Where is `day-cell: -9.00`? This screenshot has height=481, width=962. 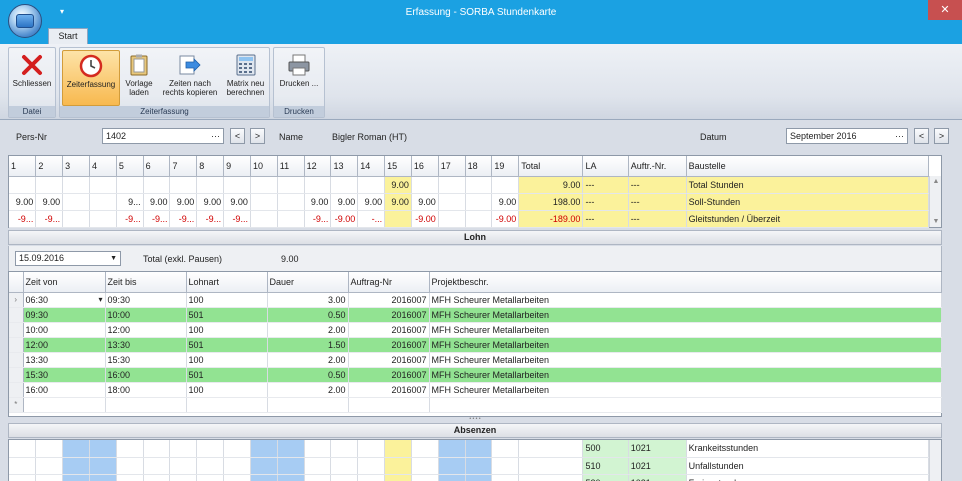
day-cell: -9.00 is located at coordinates (505, 219).